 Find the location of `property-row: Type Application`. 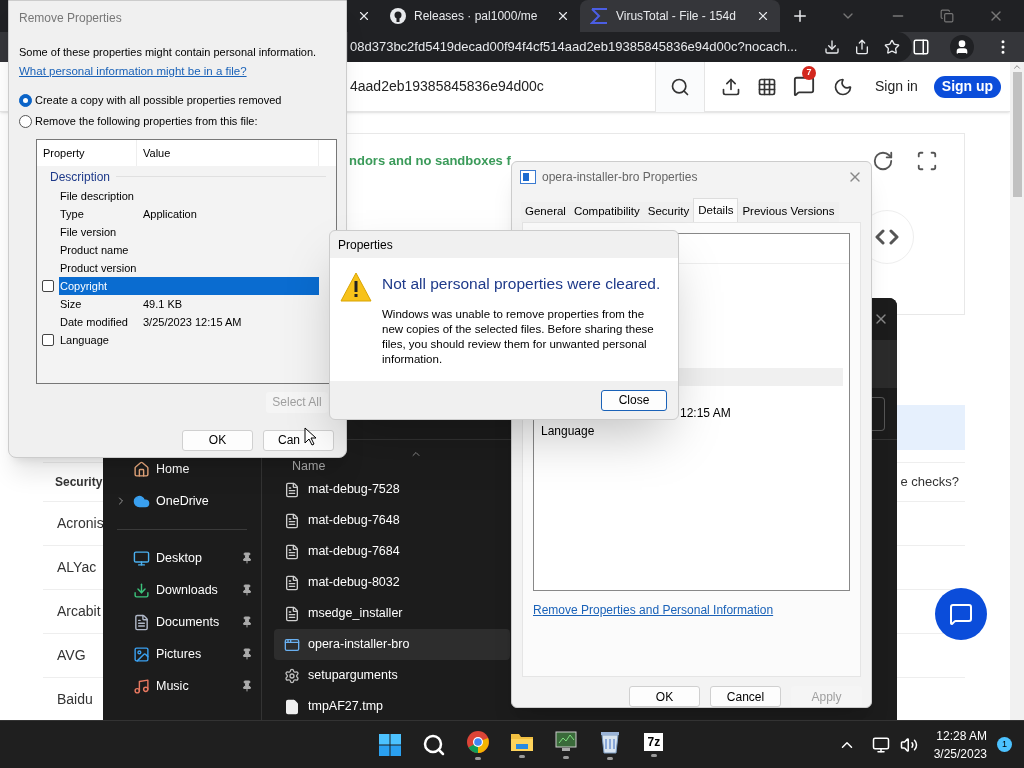

property-row: Type Application is located at coordinates (189, 213).